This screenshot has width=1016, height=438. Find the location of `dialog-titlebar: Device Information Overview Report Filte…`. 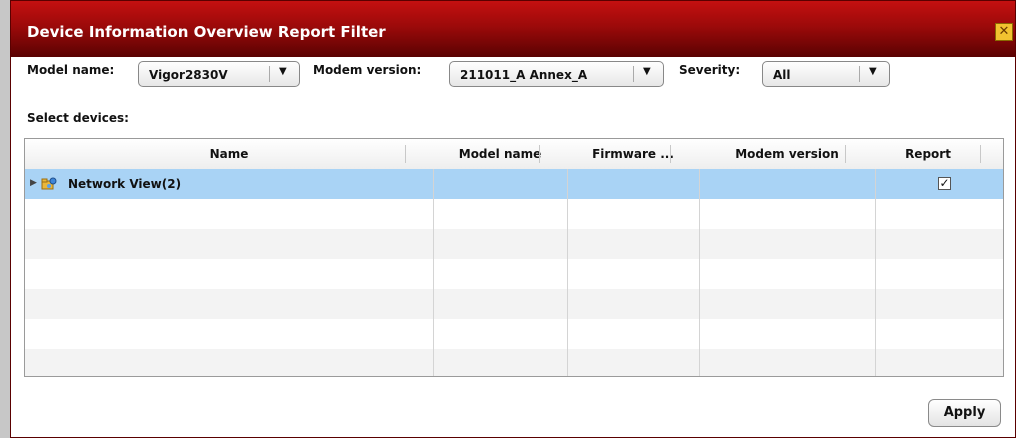

dialog-titlebar: Device Information Overview Report Filte… is located at coordinates (513, 29).